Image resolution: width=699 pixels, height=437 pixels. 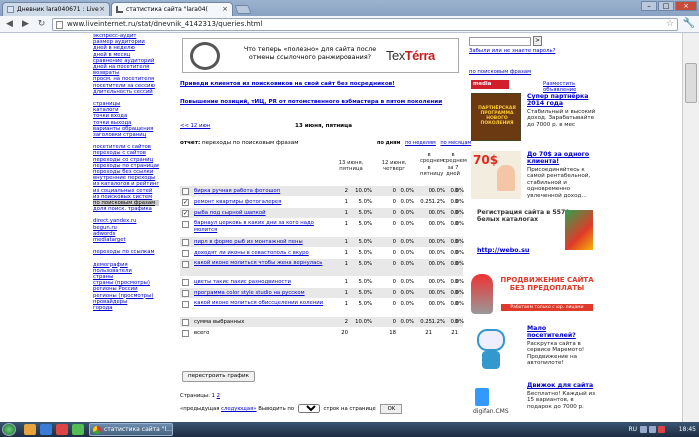 I want to click on row-phrase: программа color style studio на русском, so click(x=261, y=293).